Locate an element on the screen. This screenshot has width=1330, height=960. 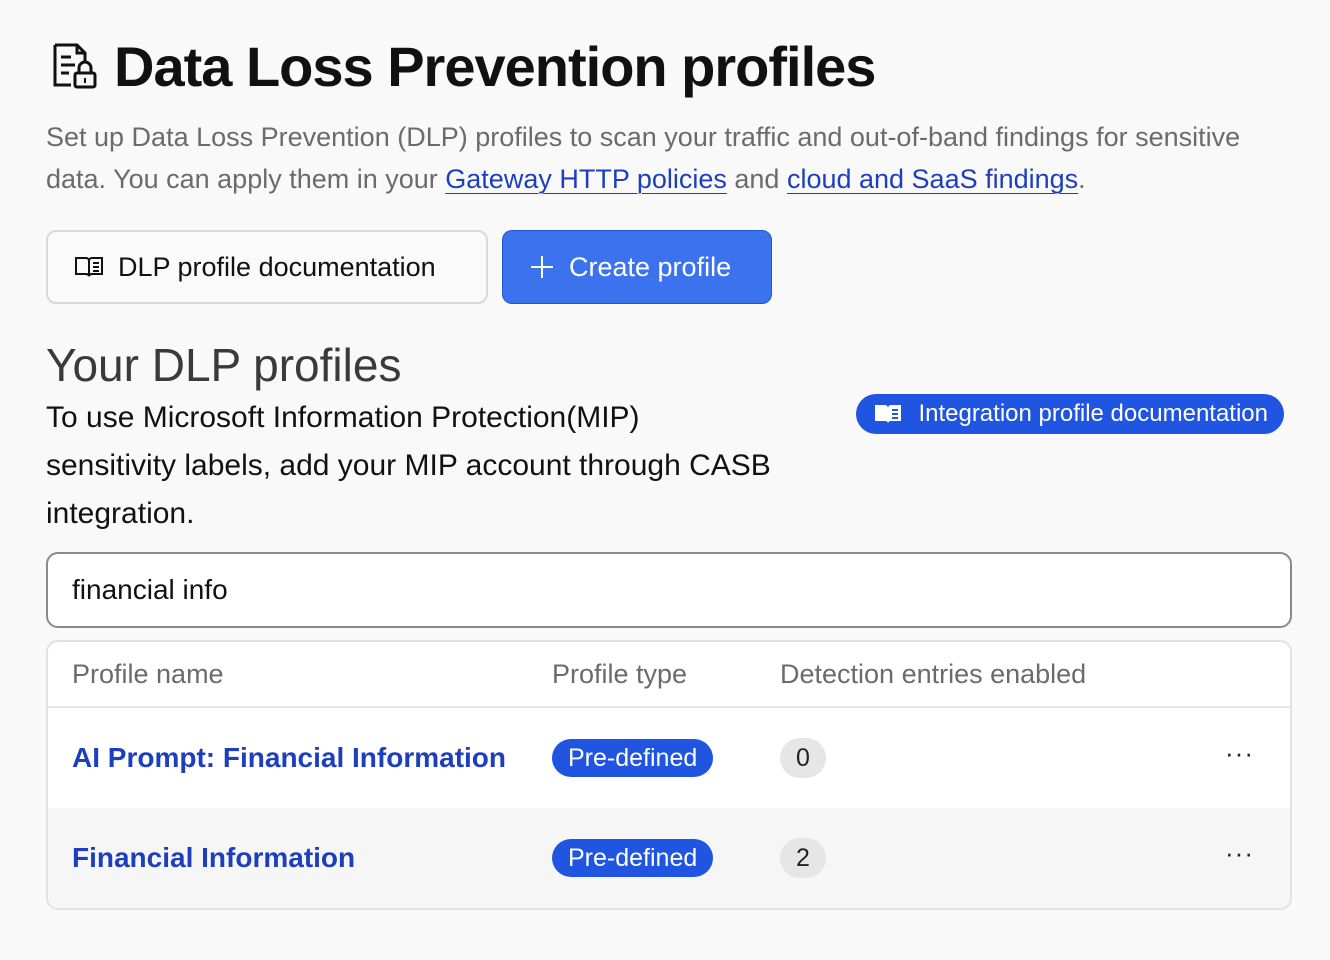
table-row: Financial Information Pre-defined 2 ··· is located at coordinates (669, 858).